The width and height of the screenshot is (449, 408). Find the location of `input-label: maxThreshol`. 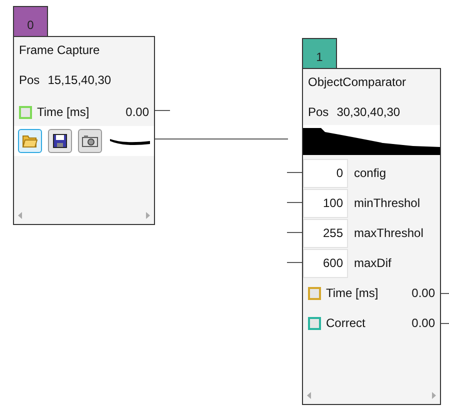

input-label: maxThreshol is located at coordinates (389, 233).